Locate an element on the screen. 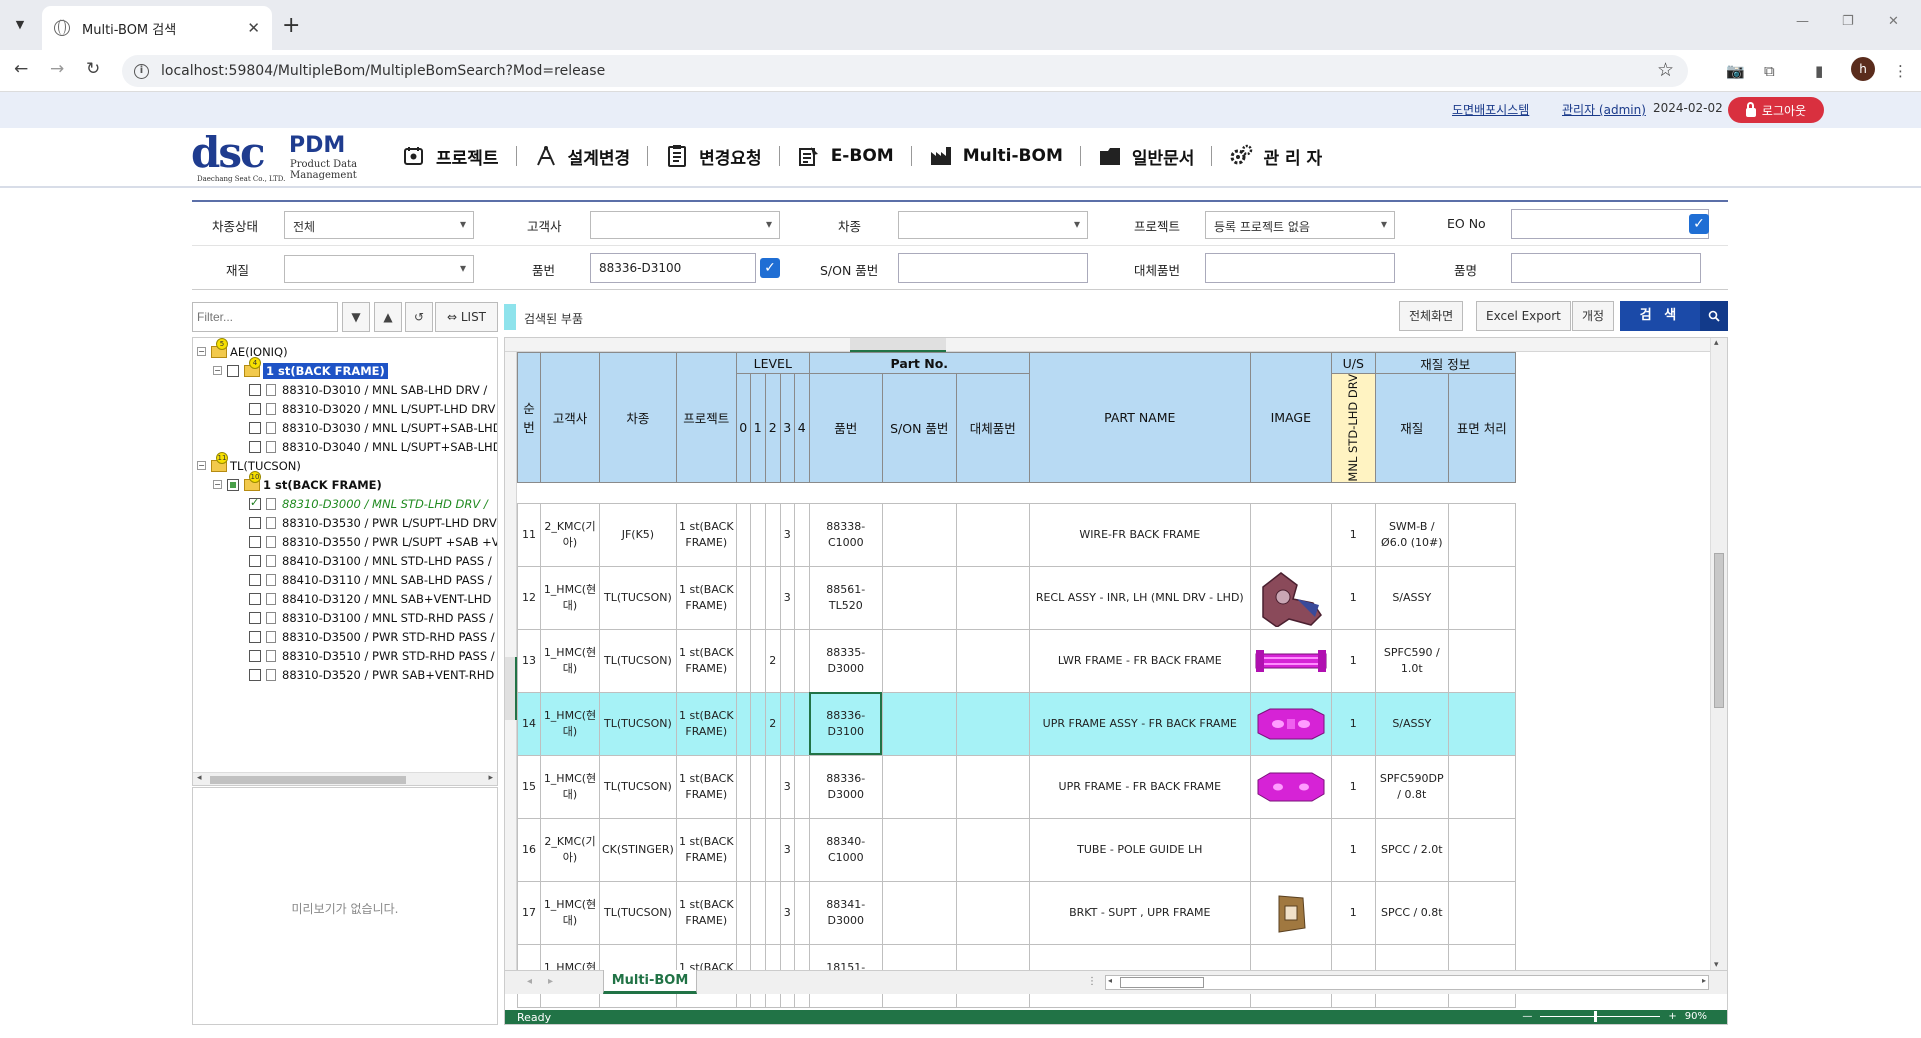 This screenshot has width=1921, height=1038. tree-leaf: 88310-D3500 / PWR STD-RHD PASS / is located at coordinates (372, 636).